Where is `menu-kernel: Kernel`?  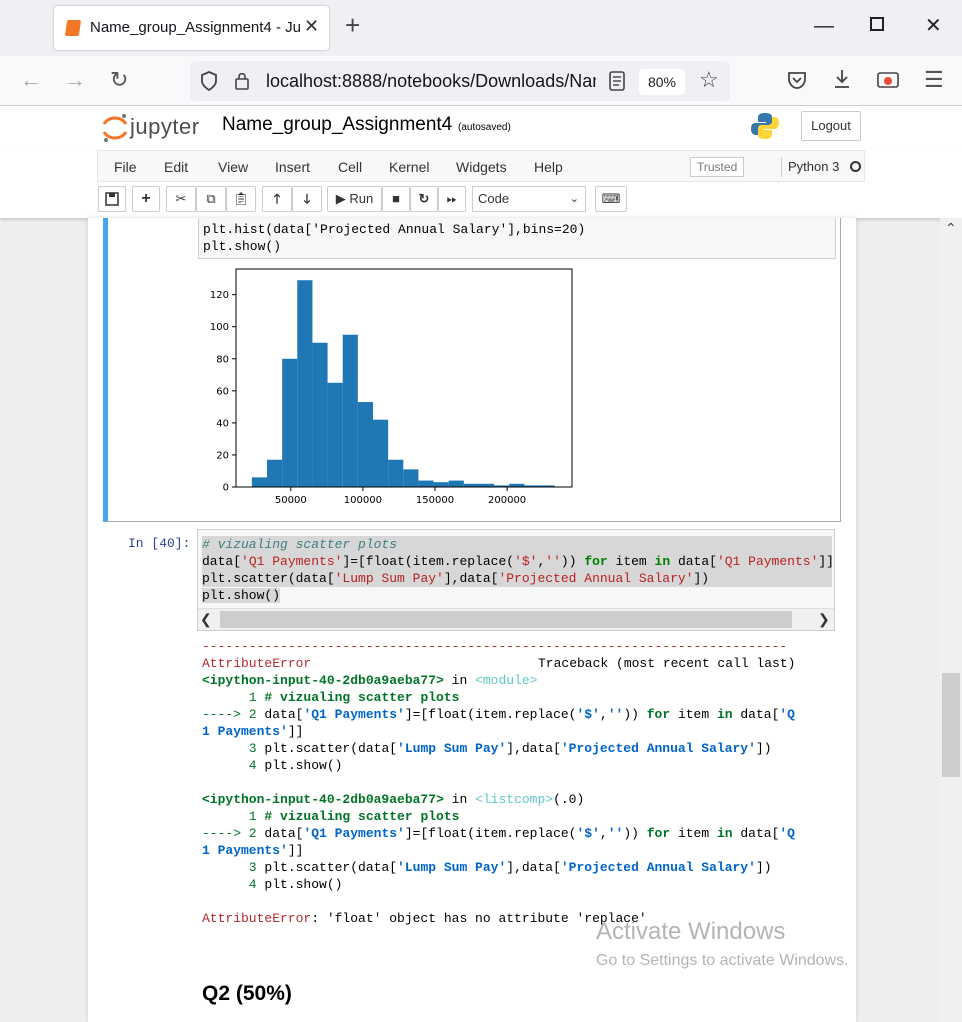
menu-kernel: Kernel is located at coordinates (409, 167).